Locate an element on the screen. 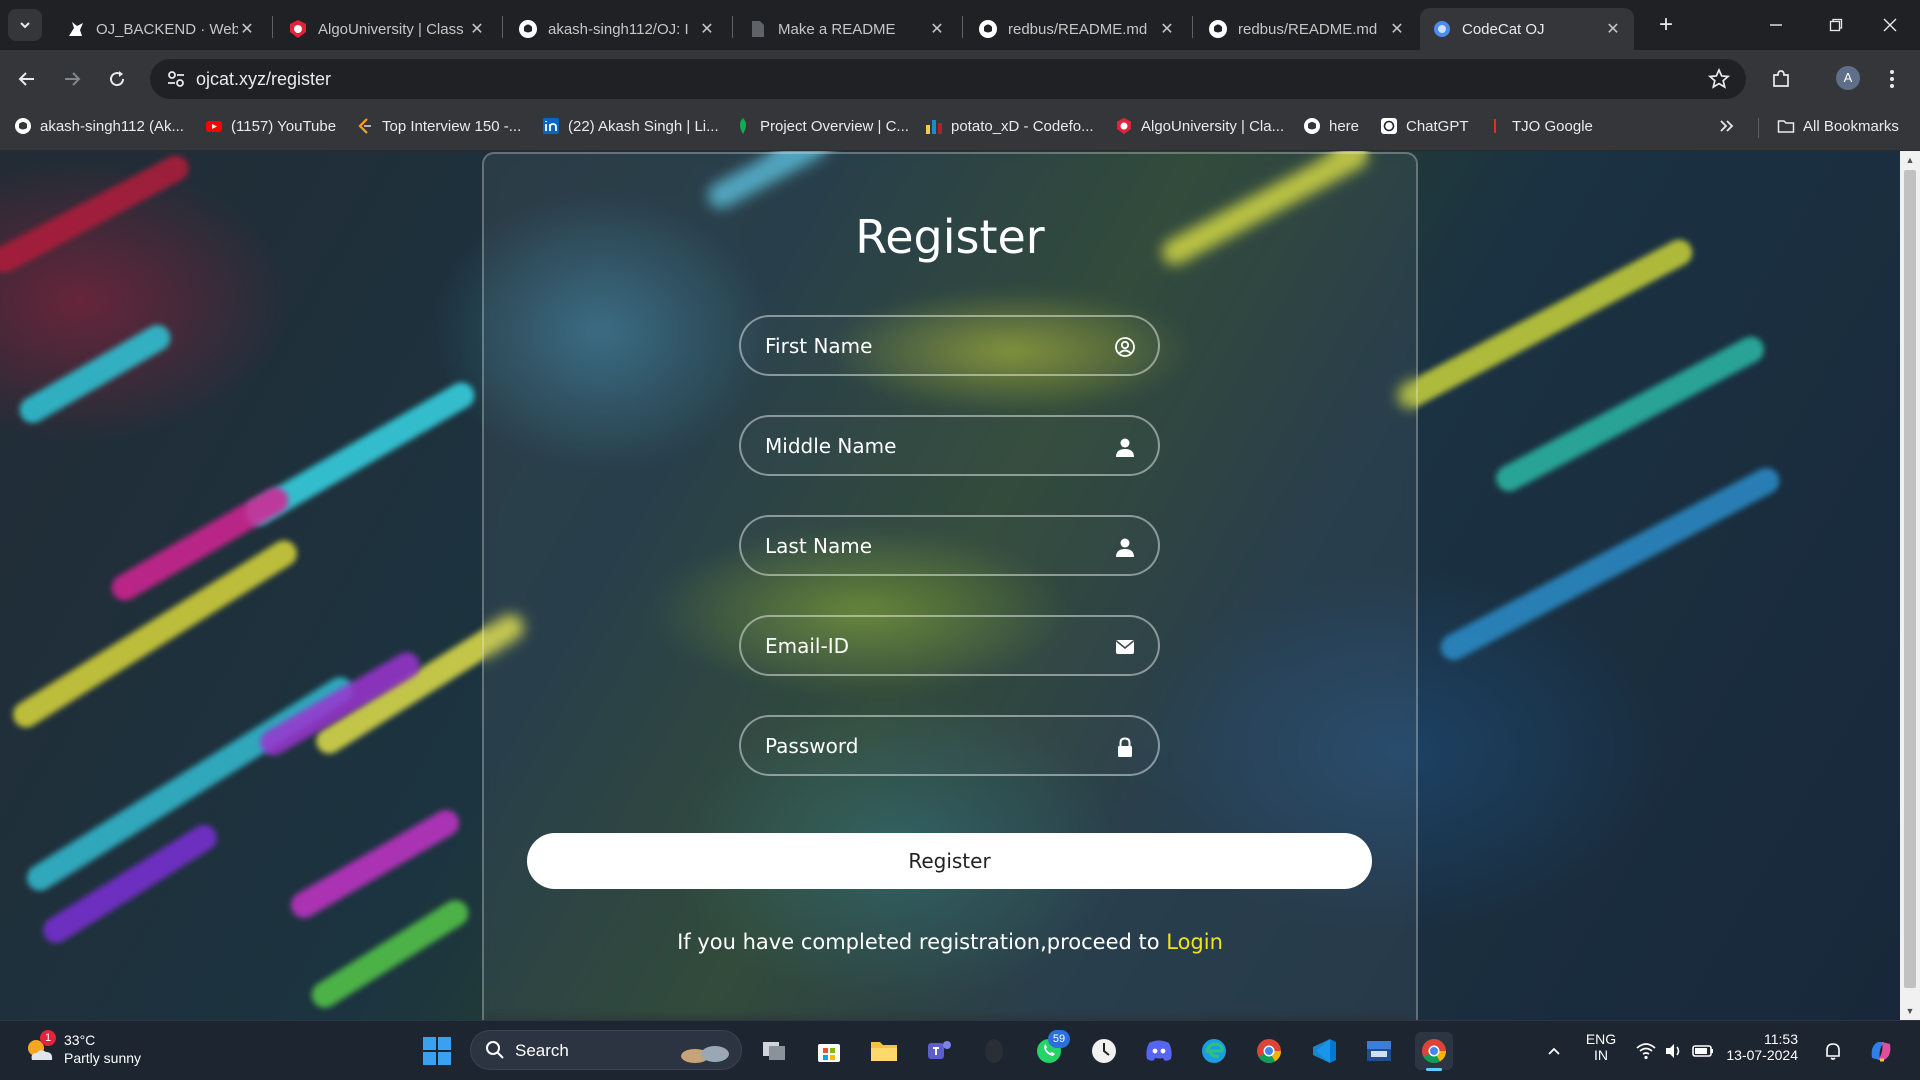  tab-make-readme: Make a README ✕ is located at coordinates (847, 29).